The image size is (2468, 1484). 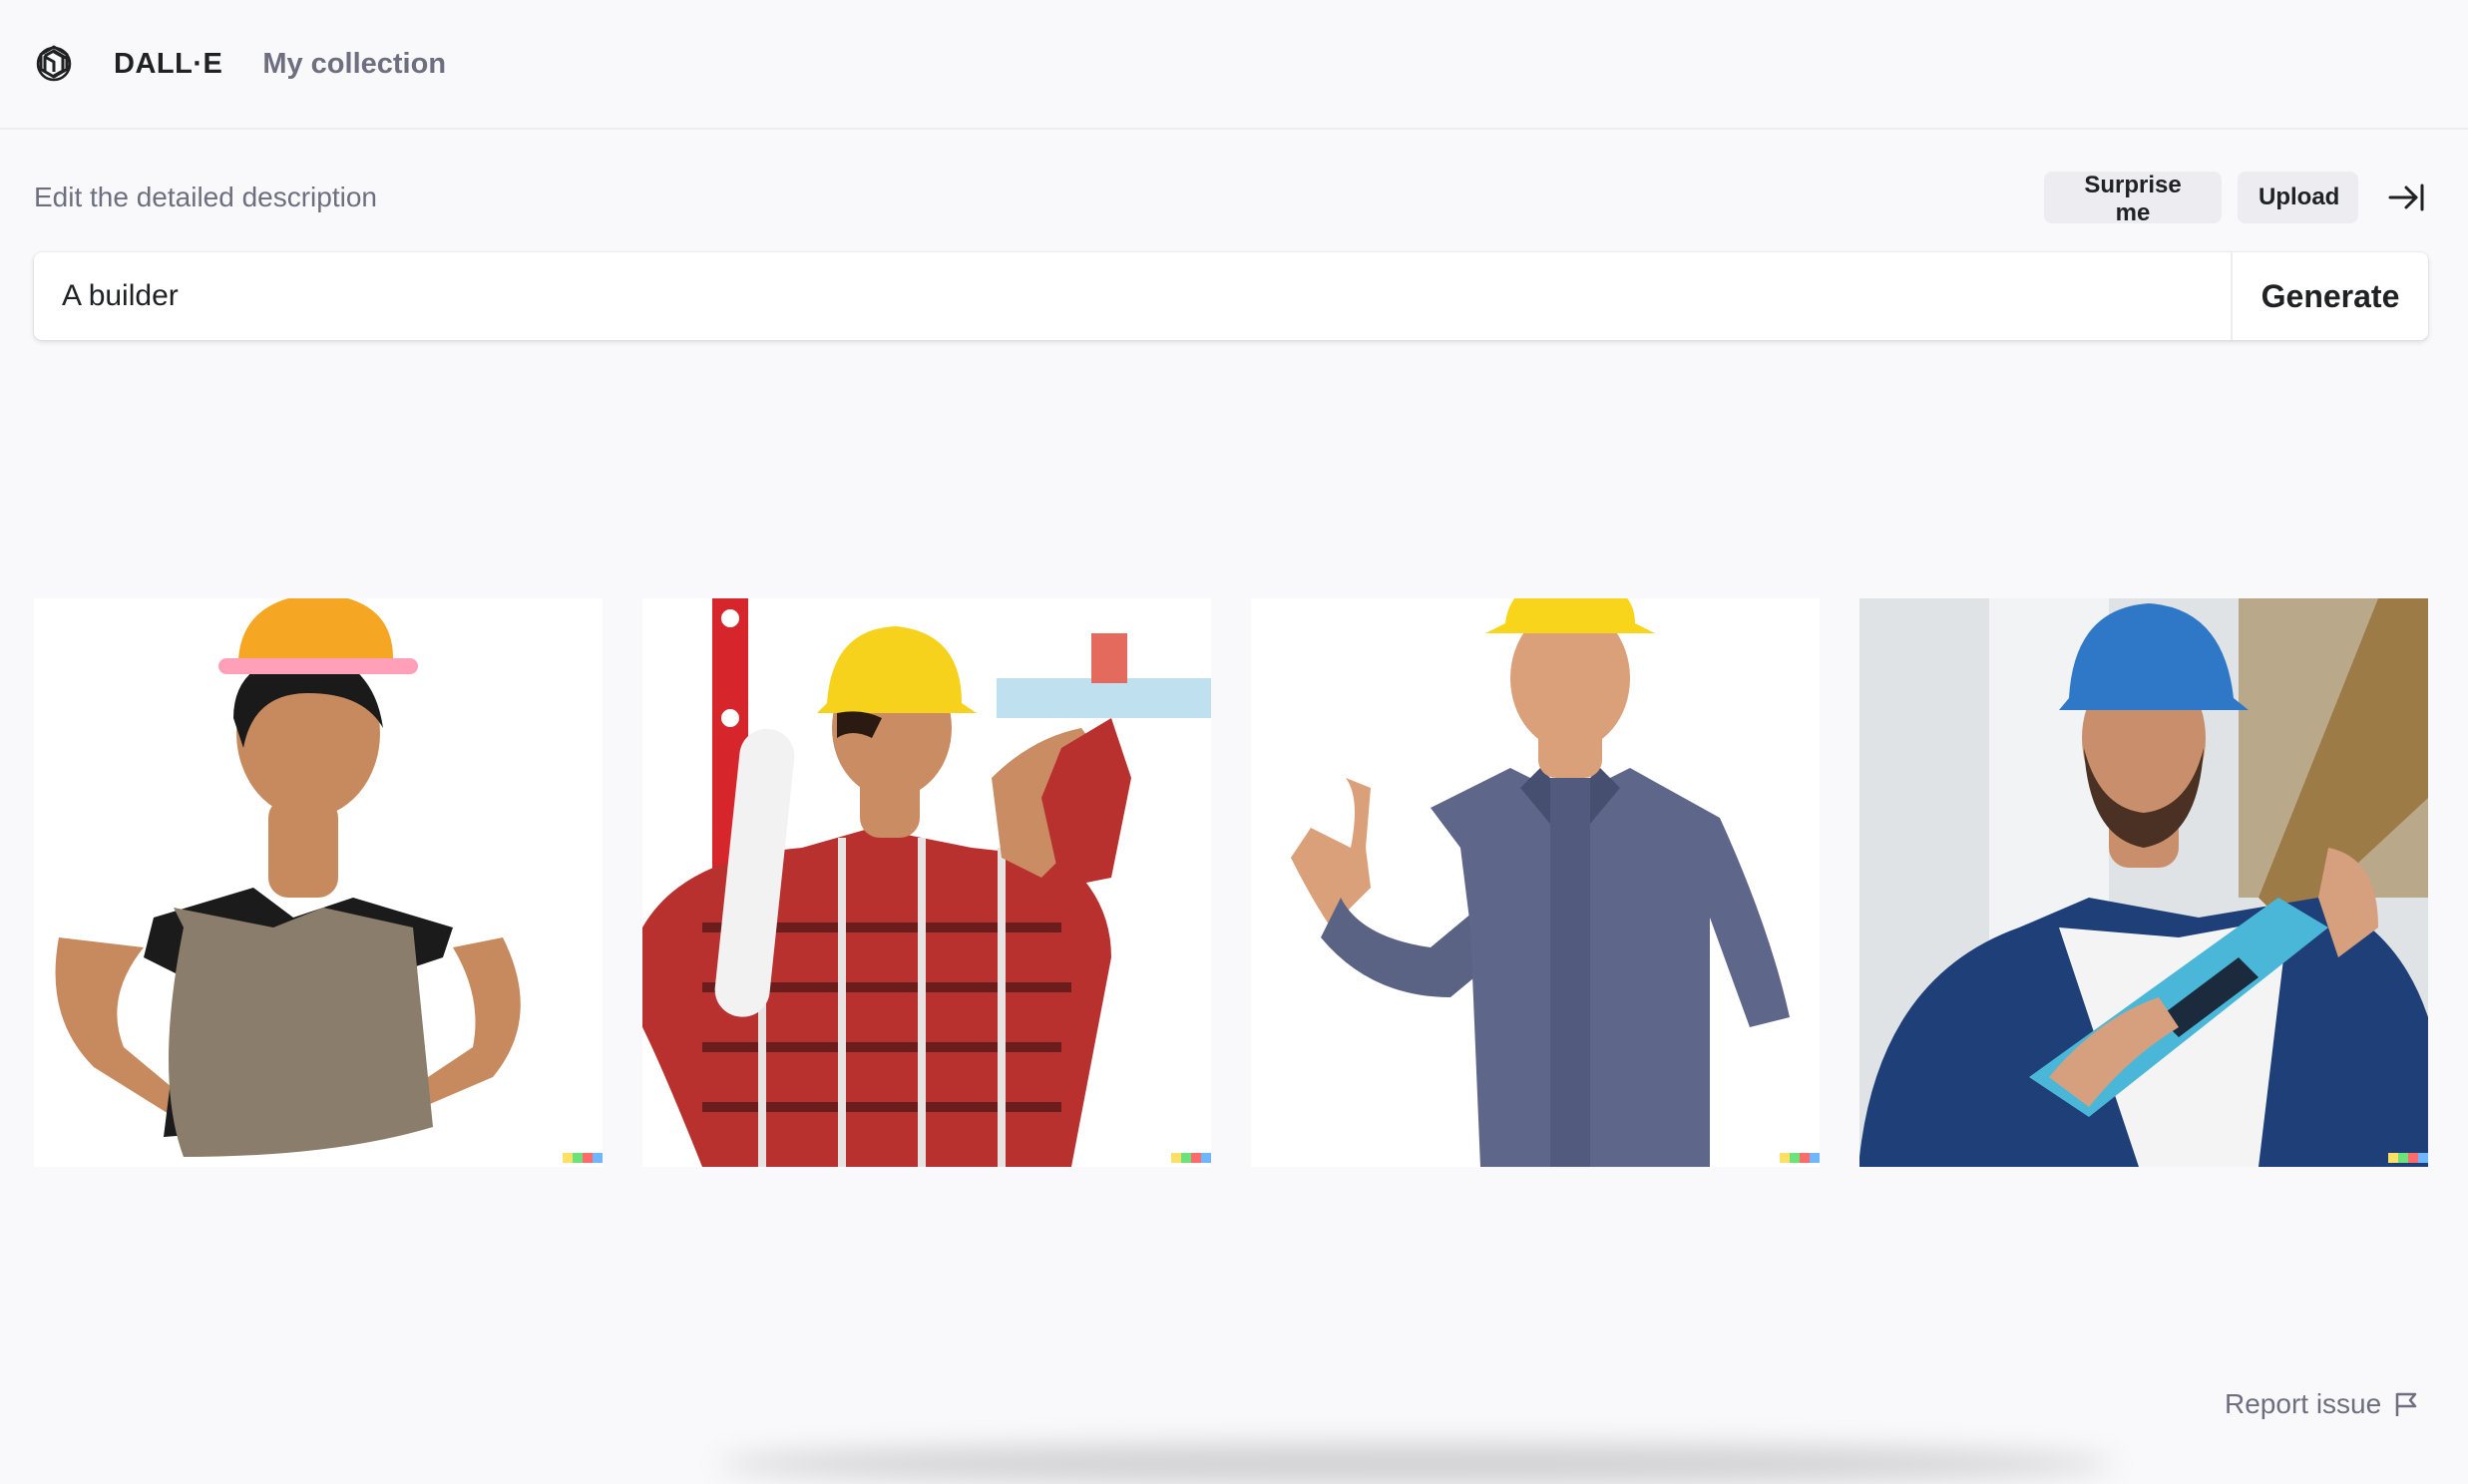 I want to click on flag-icon, so click(x=2406, y=1404).